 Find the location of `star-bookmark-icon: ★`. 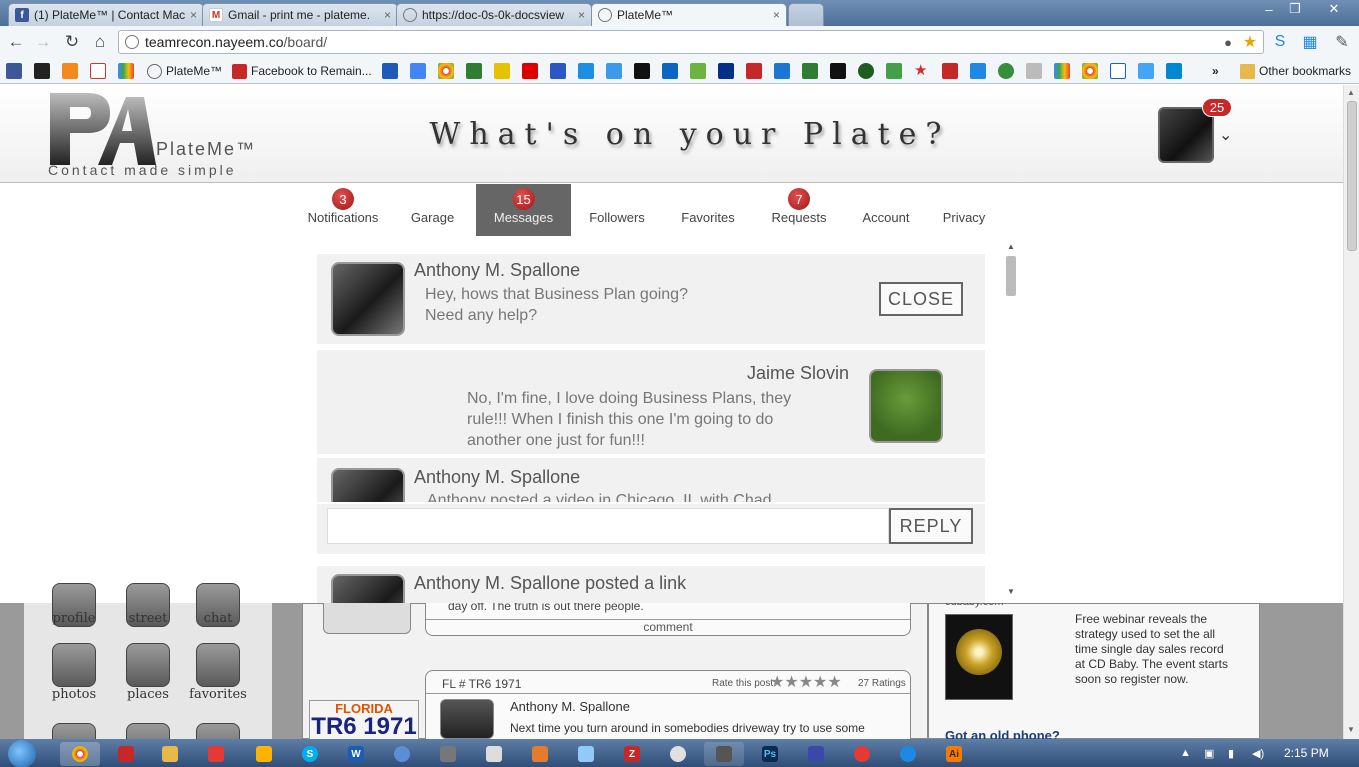

star-bookmark-icon: ★ is located at coordinates (922, 71).